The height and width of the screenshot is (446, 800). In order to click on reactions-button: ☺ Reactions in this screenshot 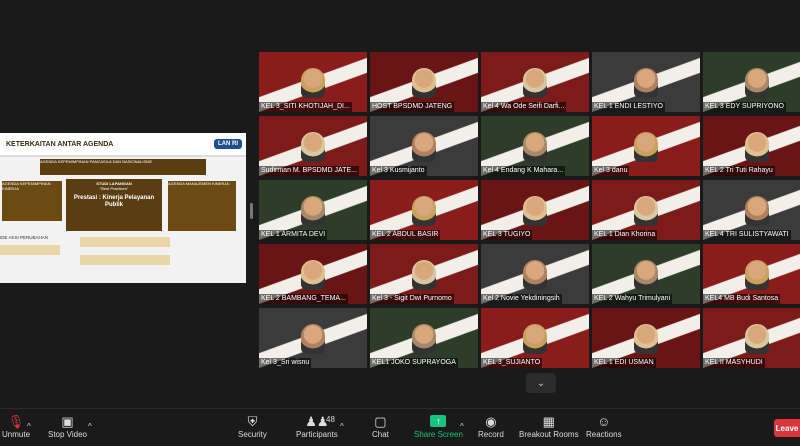, I will do `click(604, 427)`.